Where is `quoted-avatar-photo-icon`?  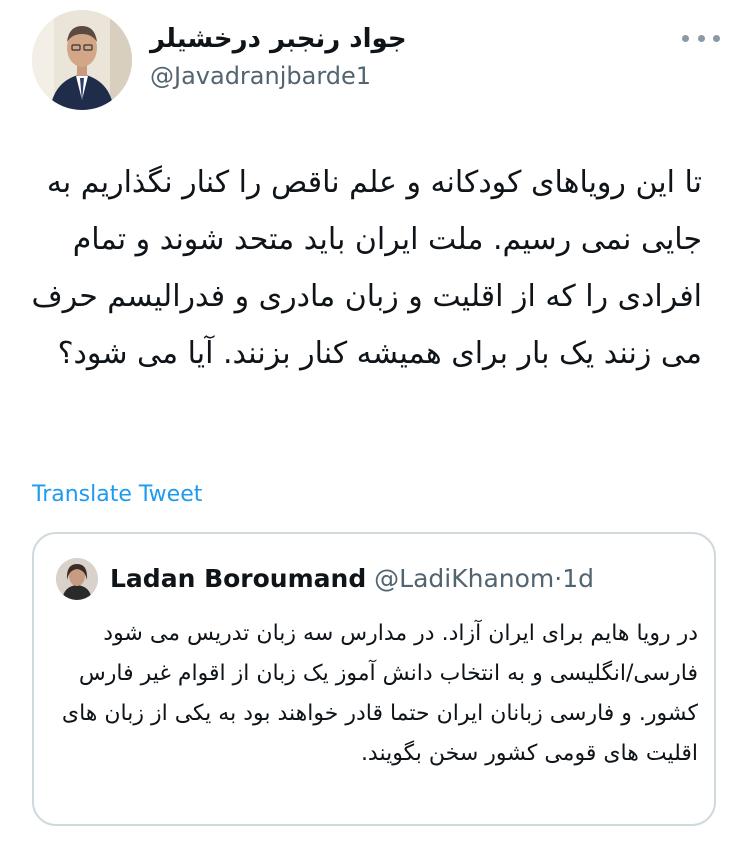
quoted-avatar-photo-icon is located at coordinates (77, 579).